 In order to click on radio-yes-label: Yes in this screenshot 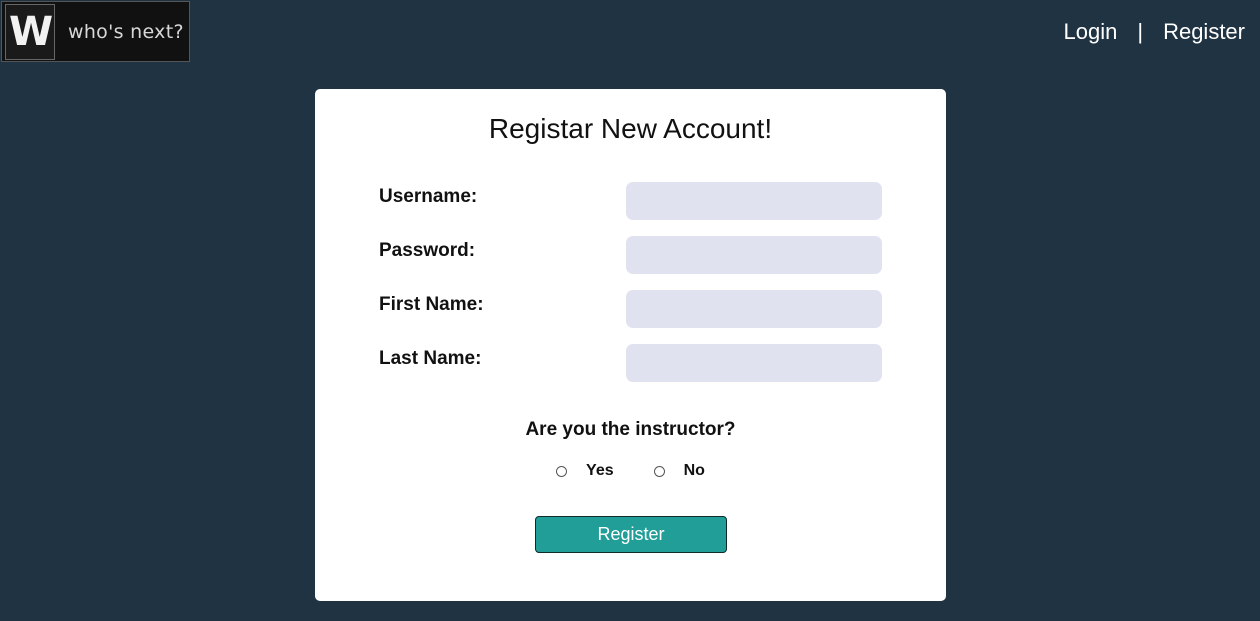, I will do `click(600, 471)`.